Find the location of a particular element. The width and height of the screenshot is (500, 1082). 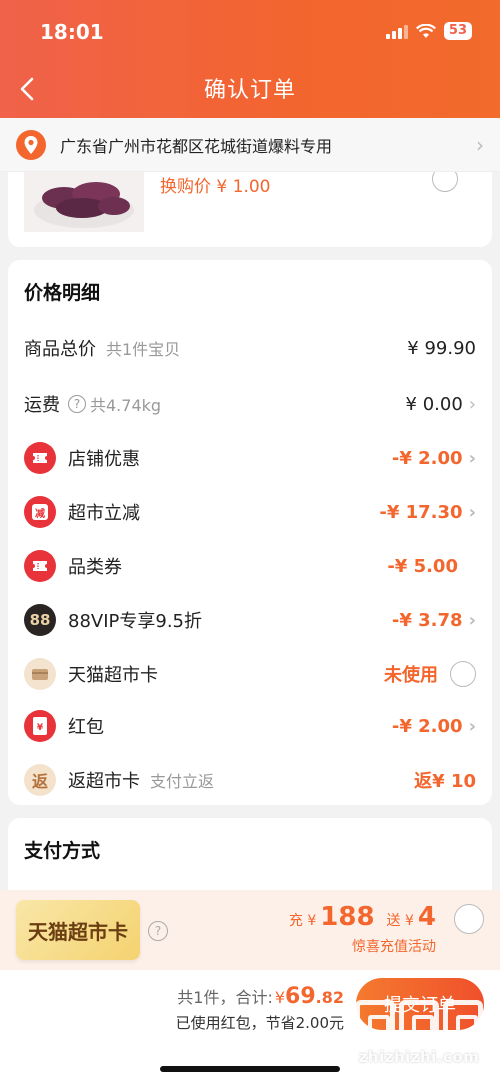

price-row-shipping: 运费 ? 共4.74kg ¥ 0.00 › is located at coordinates (250, 404).